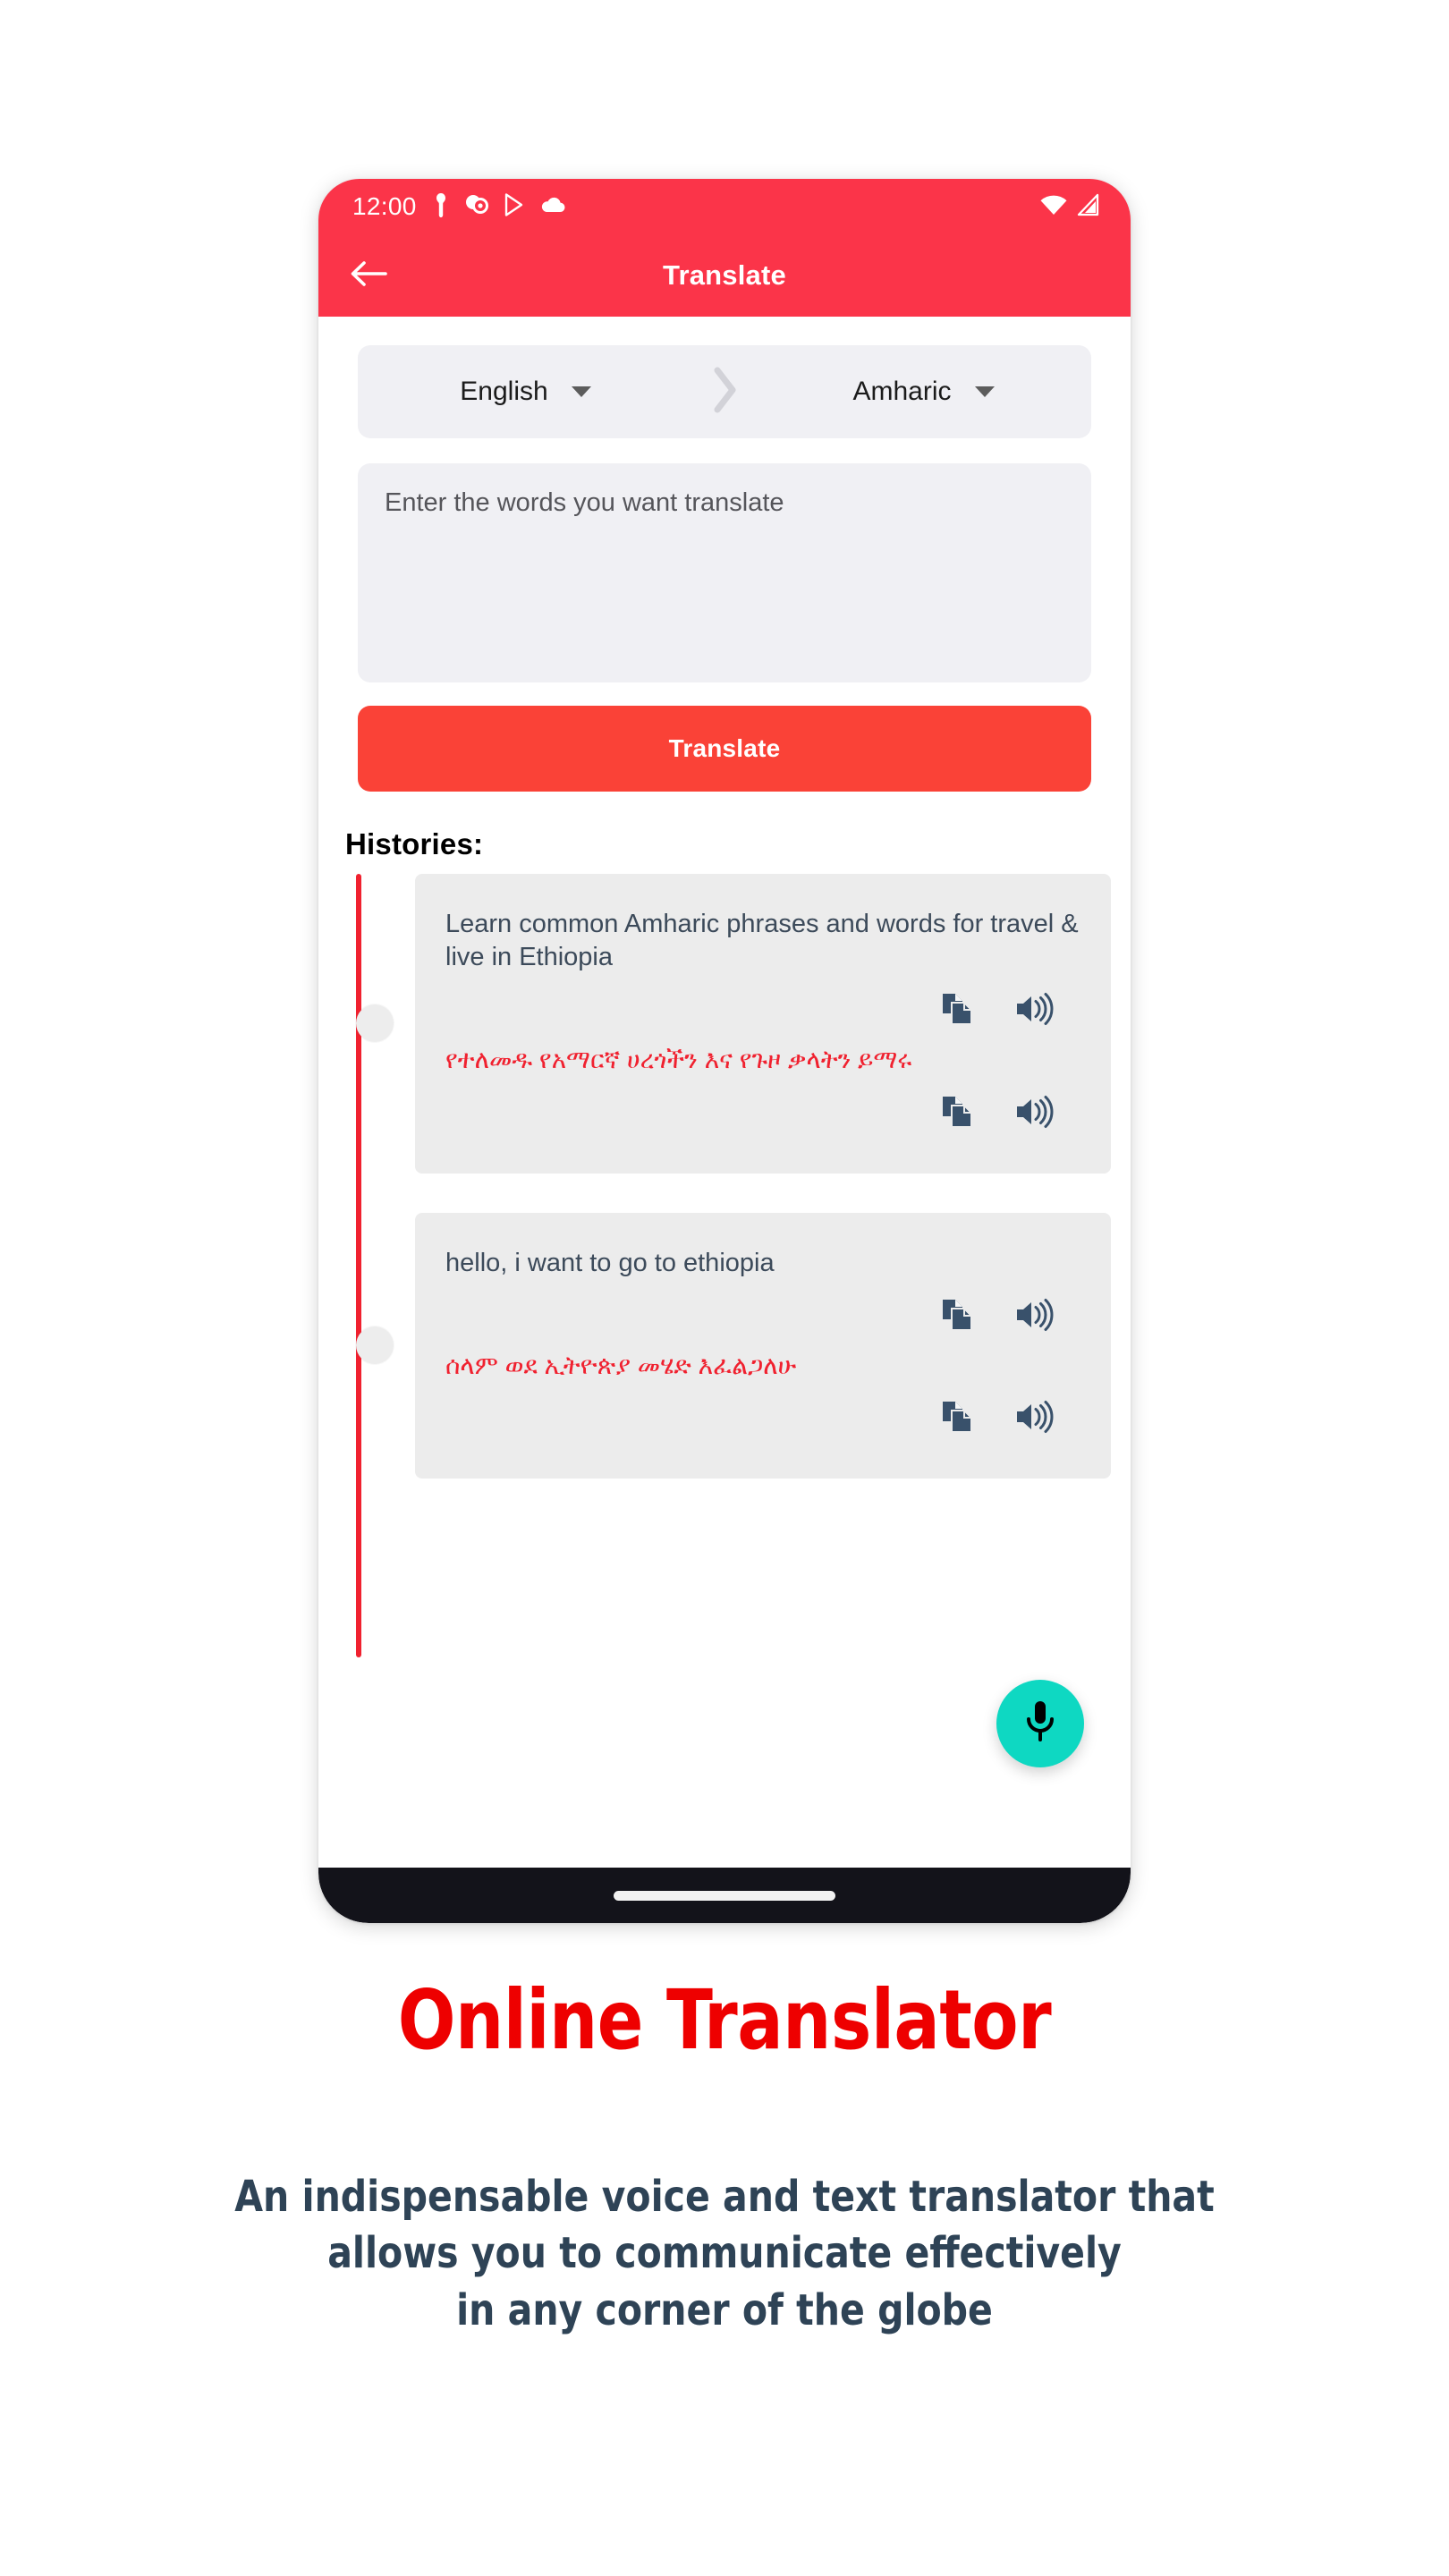 The width and height of the screenshot is (1449, 2576). I want to click on history-target-text: ሰላም ወደ ኢትዮጵያ መሄድ እፈልጋለሁ, so click(621, 1365).